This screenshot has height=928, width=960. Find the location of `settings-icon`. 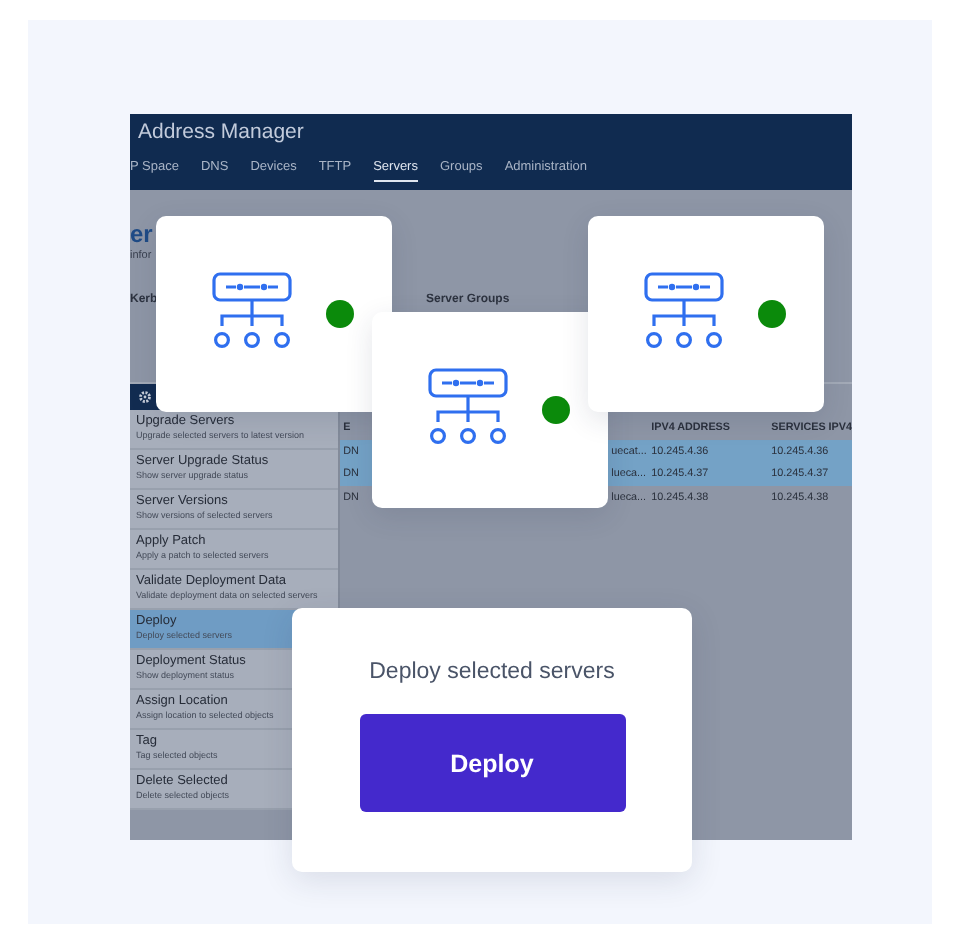

settings-icon is located at coordinates (145, 397).